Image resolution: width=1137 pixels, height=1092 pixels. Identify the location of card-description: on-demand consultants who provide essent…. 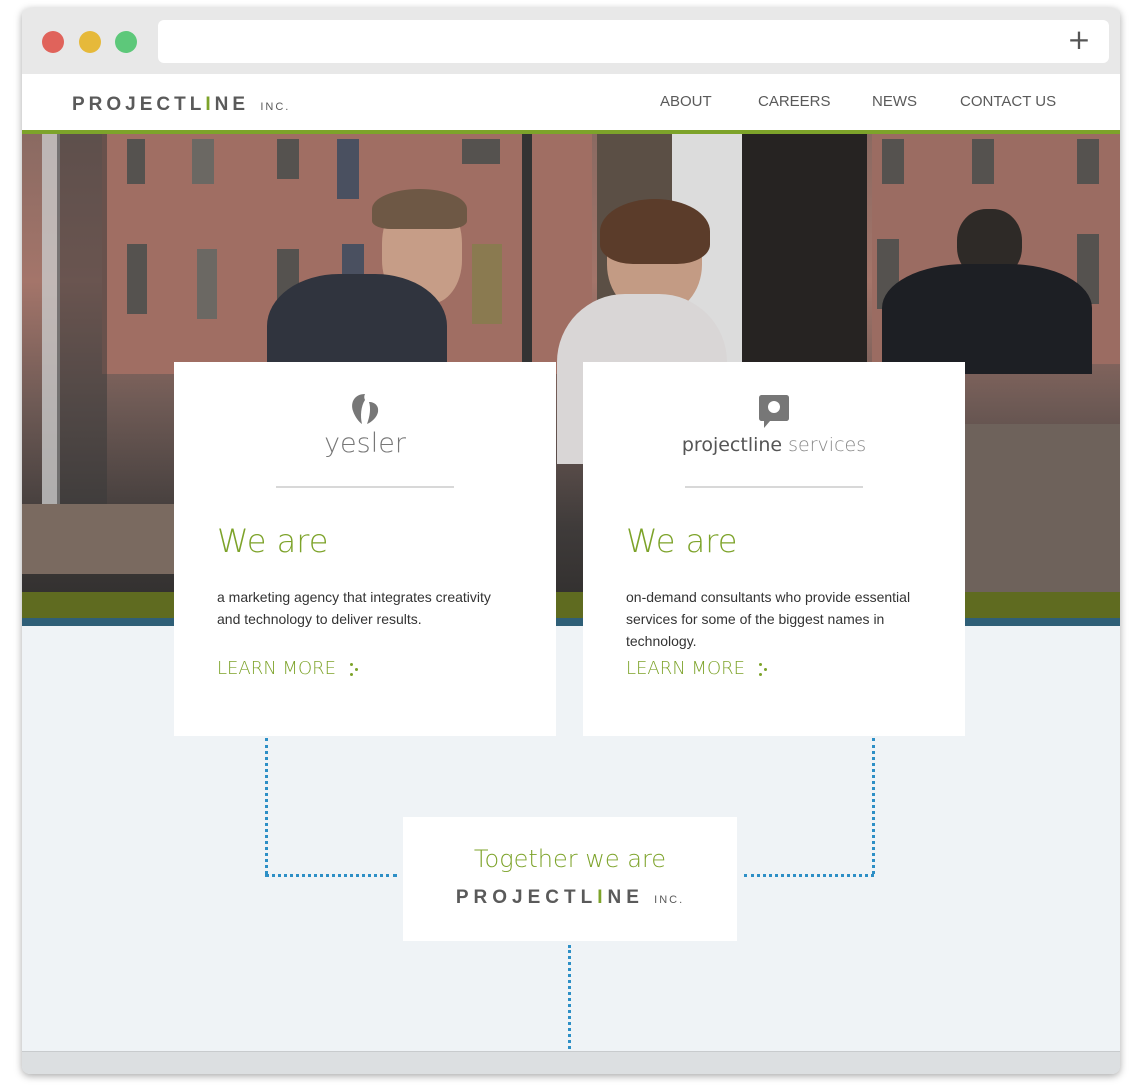
(768, 619).